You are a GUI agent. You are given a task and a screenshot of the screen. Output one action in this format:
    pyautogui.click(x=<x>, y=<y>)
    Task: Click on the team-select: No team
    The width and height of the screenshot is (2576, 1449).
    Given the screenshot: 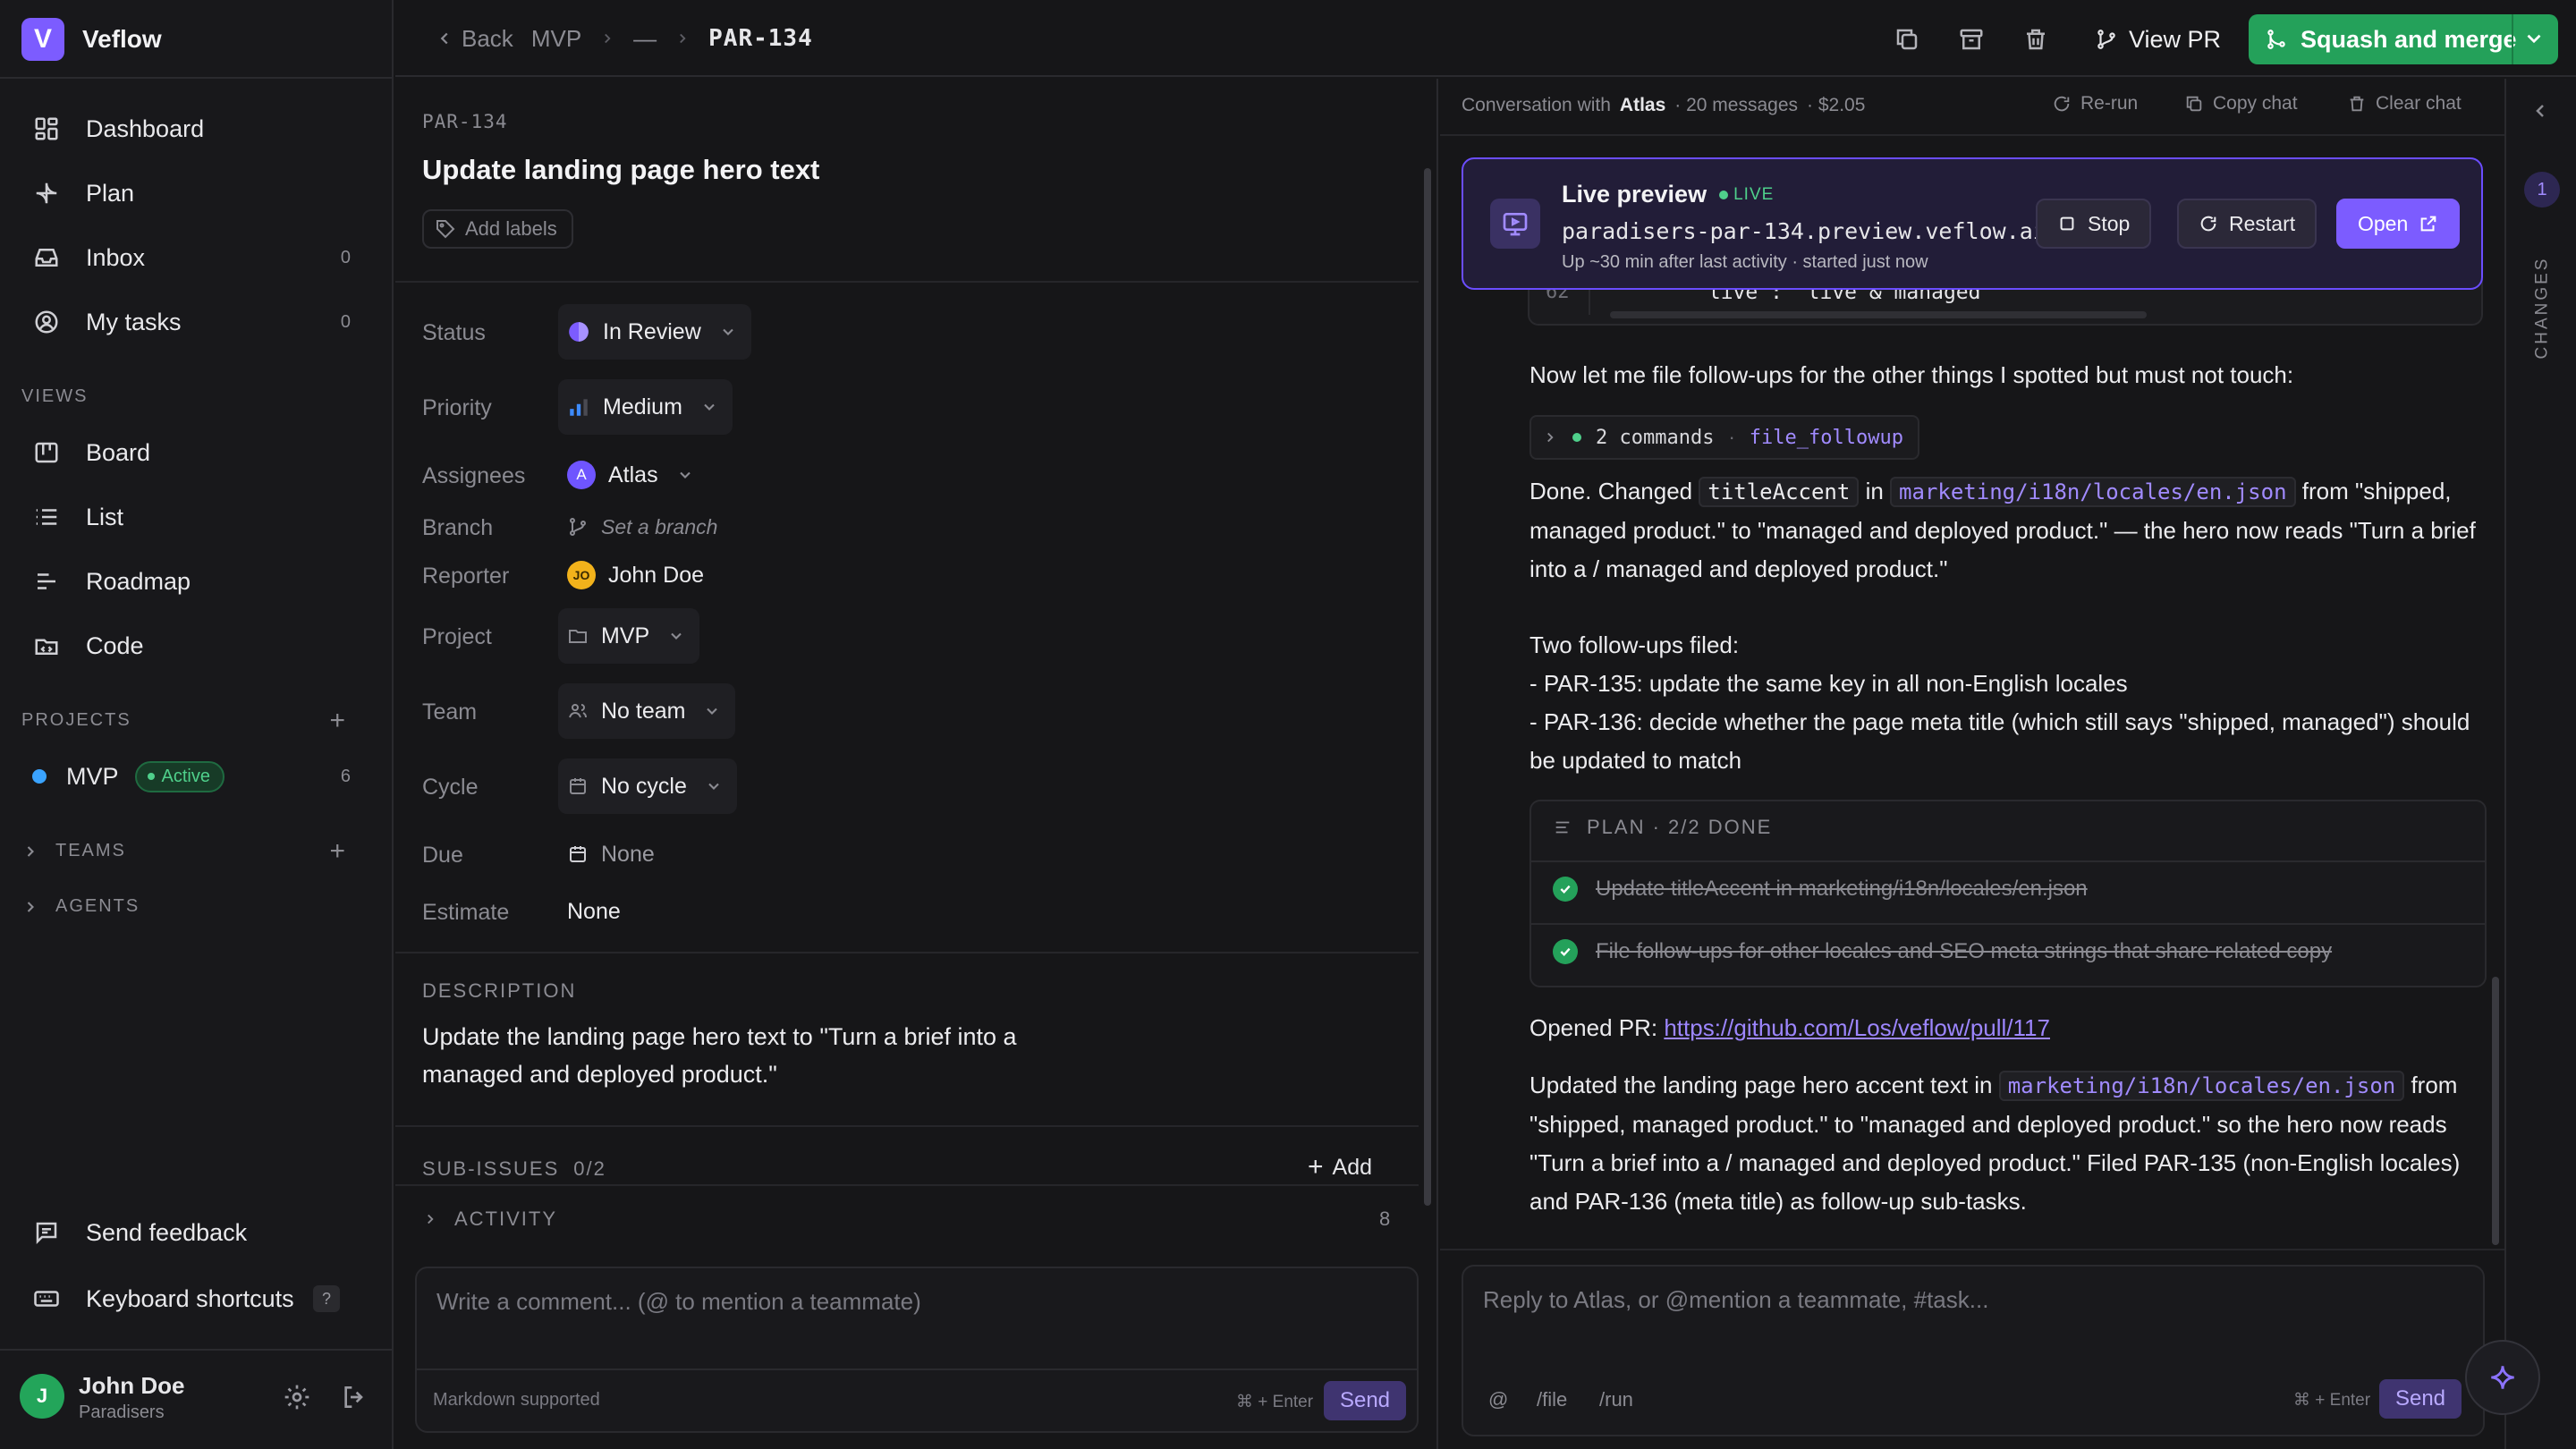 What is the action you would take?
    pyautogui.click(x=647, y=711)
    